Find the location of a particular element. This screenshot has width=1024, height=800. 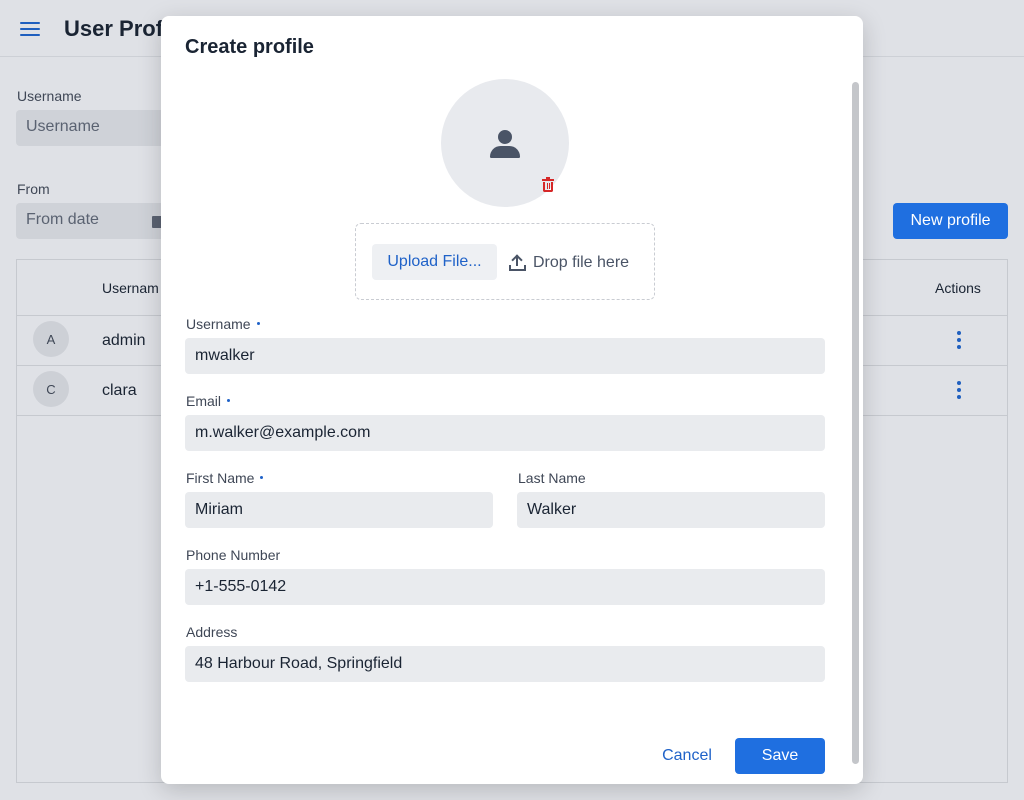

first-name-label: First Name is located at coordinates (225, 478).